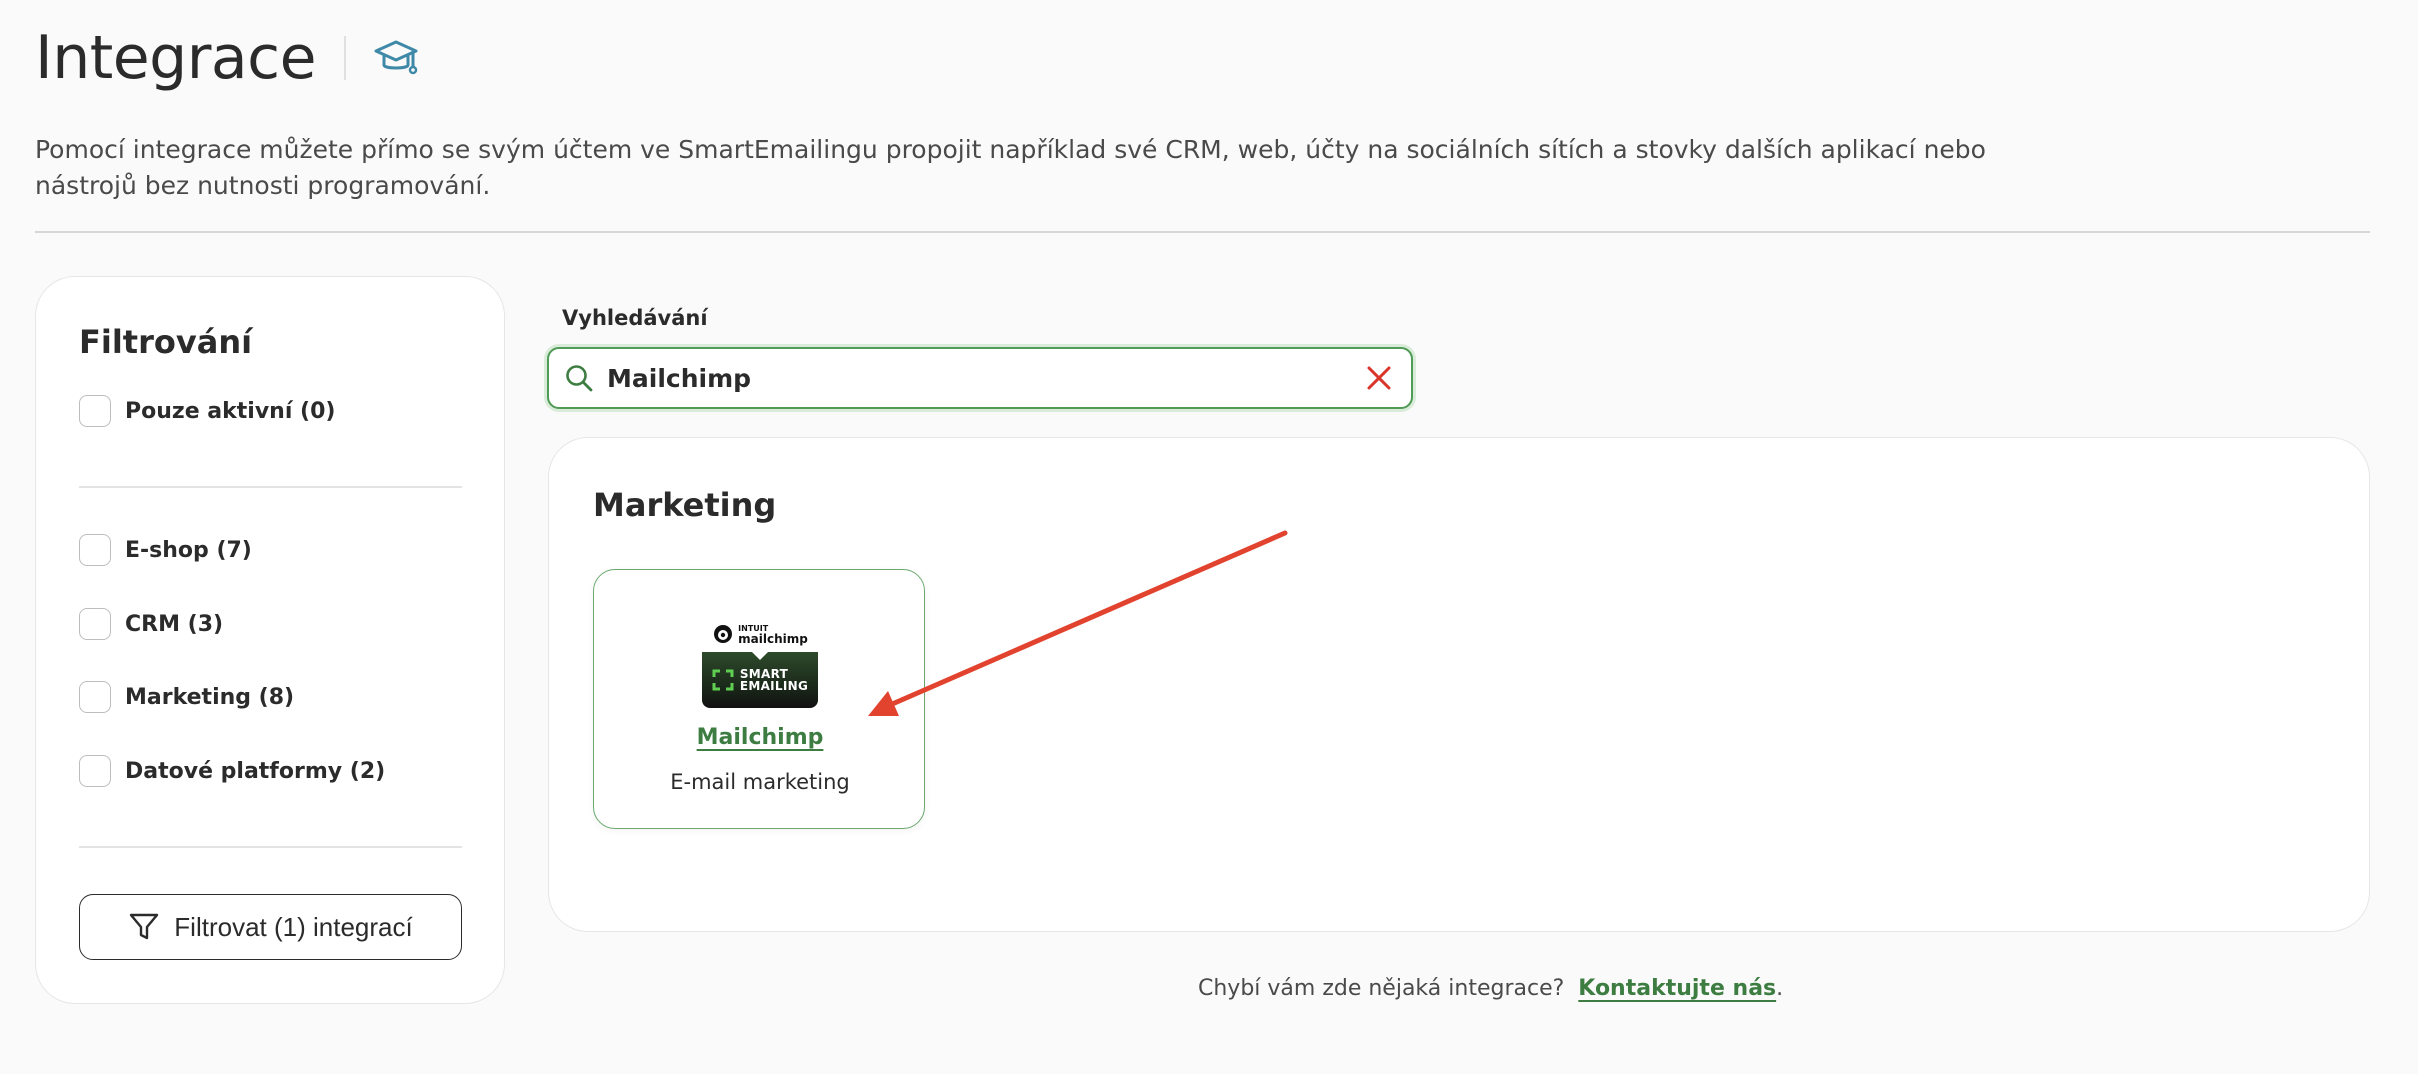  Describe the element at coordinates (174, 624) in the screenshot. I see `checkbox-label: CRM (3)` at that location.